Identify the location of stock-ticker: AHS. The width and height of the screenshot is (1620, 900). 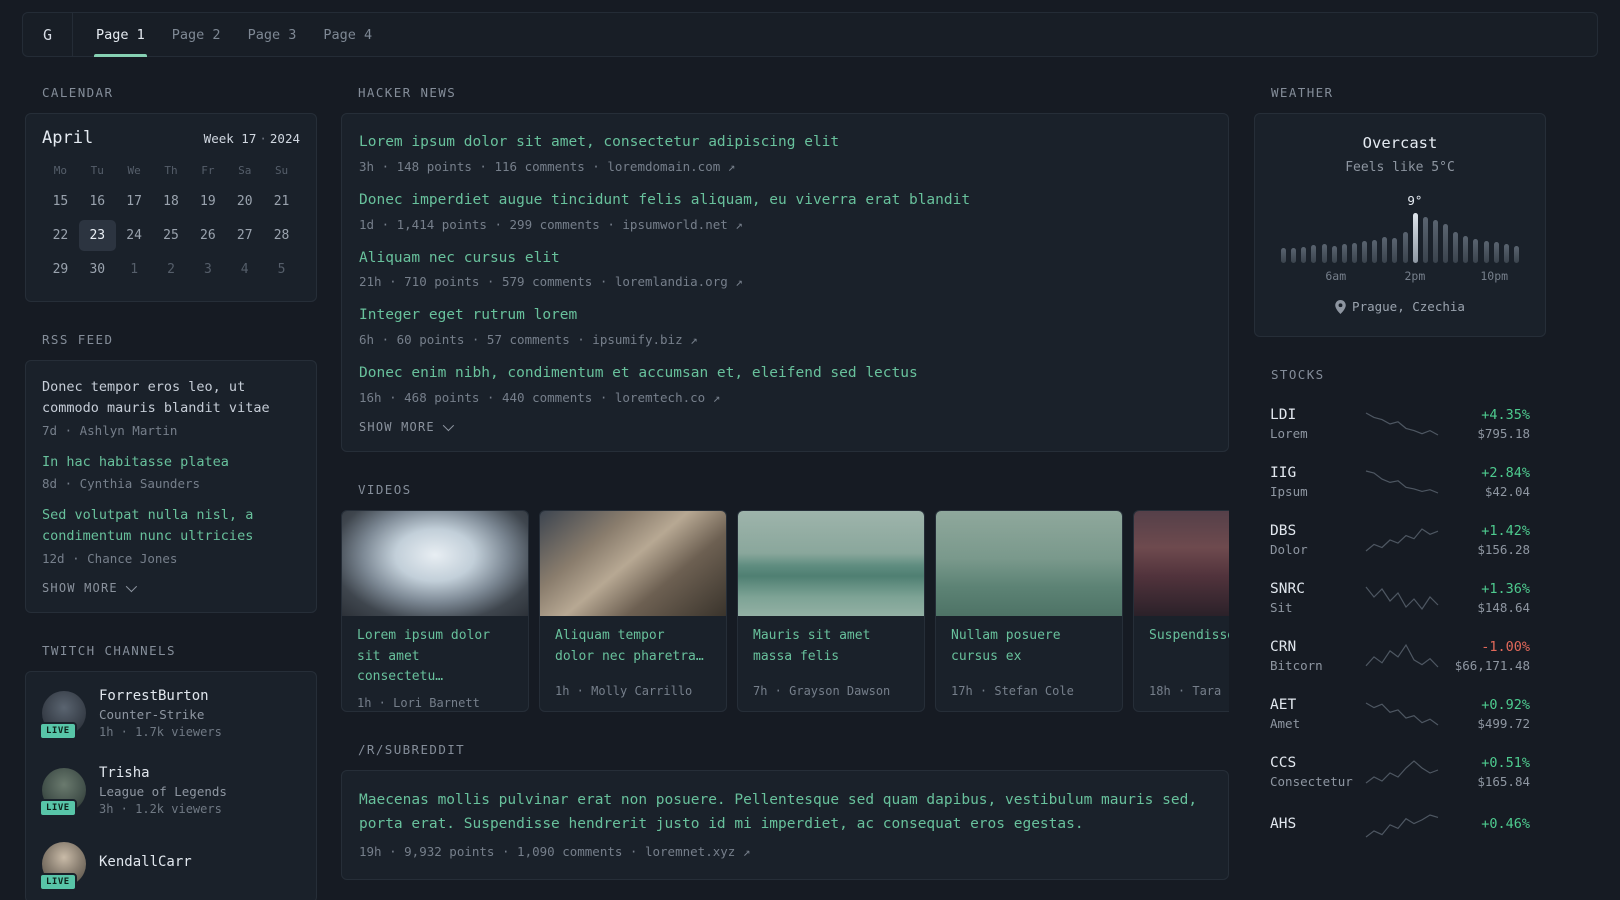
(1283, 824).